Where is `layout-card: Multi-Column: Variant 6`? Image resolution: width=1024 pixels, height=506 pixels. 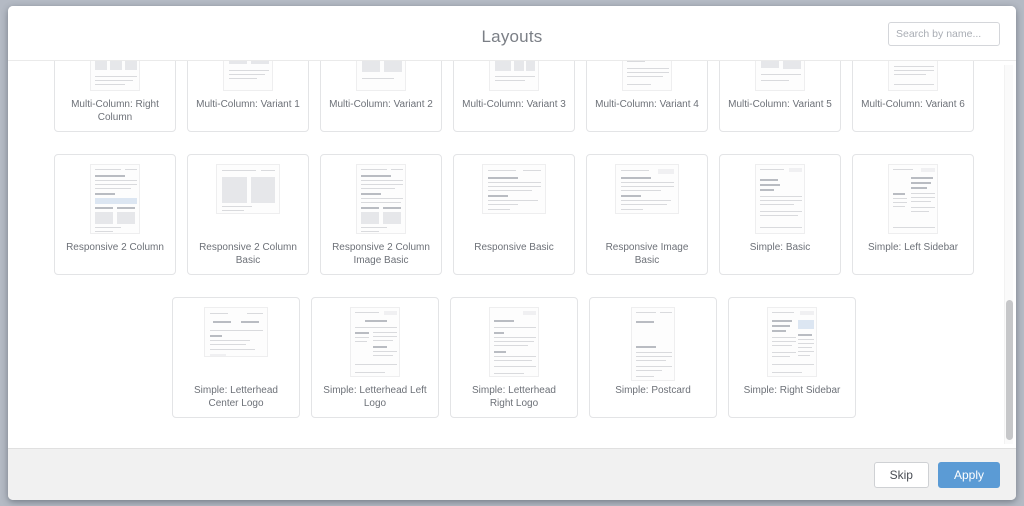 layout-card: Multi-Column: Variant 6 is located at coordinates (913, 96).